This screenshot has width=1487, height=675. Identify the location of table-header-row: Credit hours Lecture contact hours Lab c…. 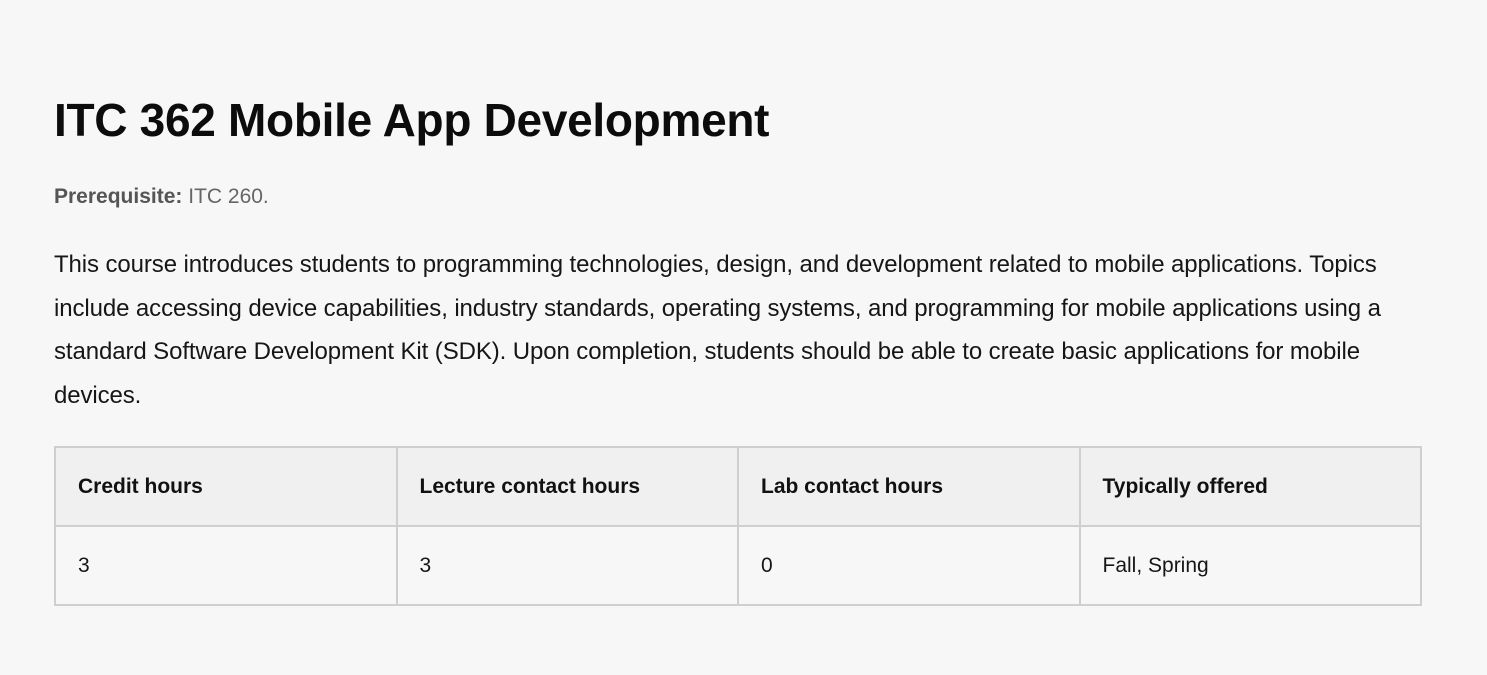
(738, 486).